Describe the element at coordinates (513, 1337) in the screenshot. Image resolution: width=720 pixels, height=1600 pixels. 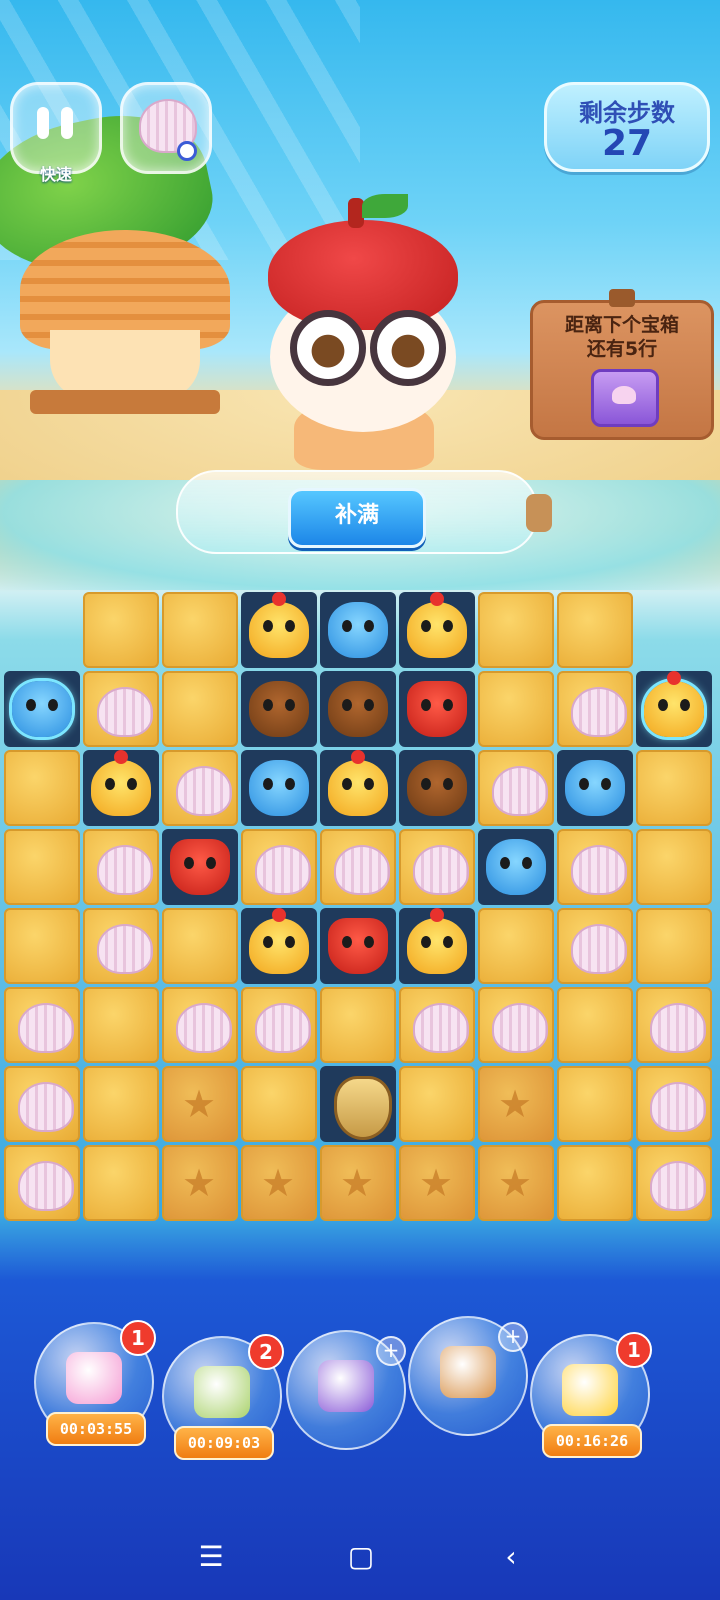
I see `add-booster-icon: +` at that location.